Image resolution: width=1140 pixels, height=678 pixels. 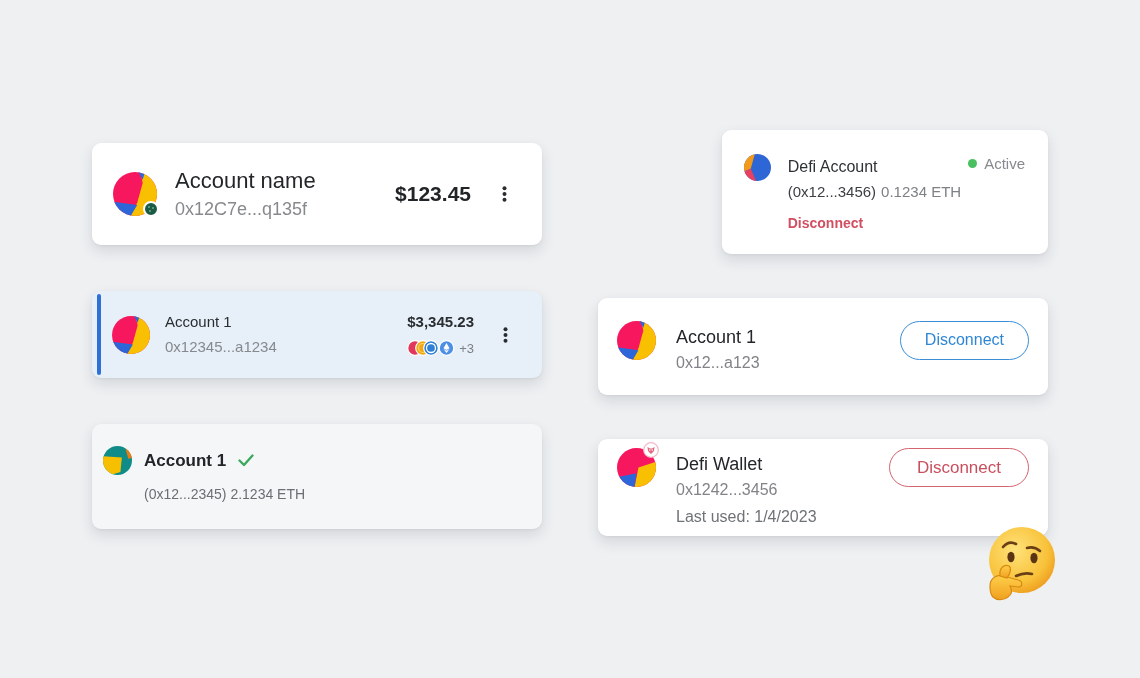 What do you see at coordinates (651, 450) in the screenshot?
I see `app-badge-icon` at bounding box center [651, 450].